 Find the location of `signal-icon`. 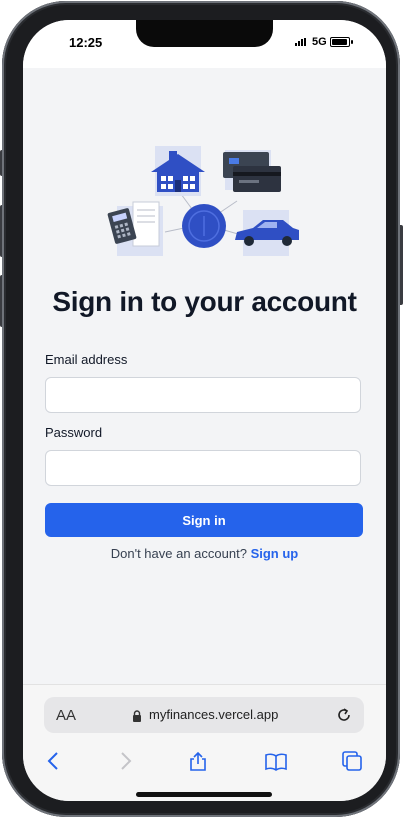

signal-icon is located at coordinates (302, 42).